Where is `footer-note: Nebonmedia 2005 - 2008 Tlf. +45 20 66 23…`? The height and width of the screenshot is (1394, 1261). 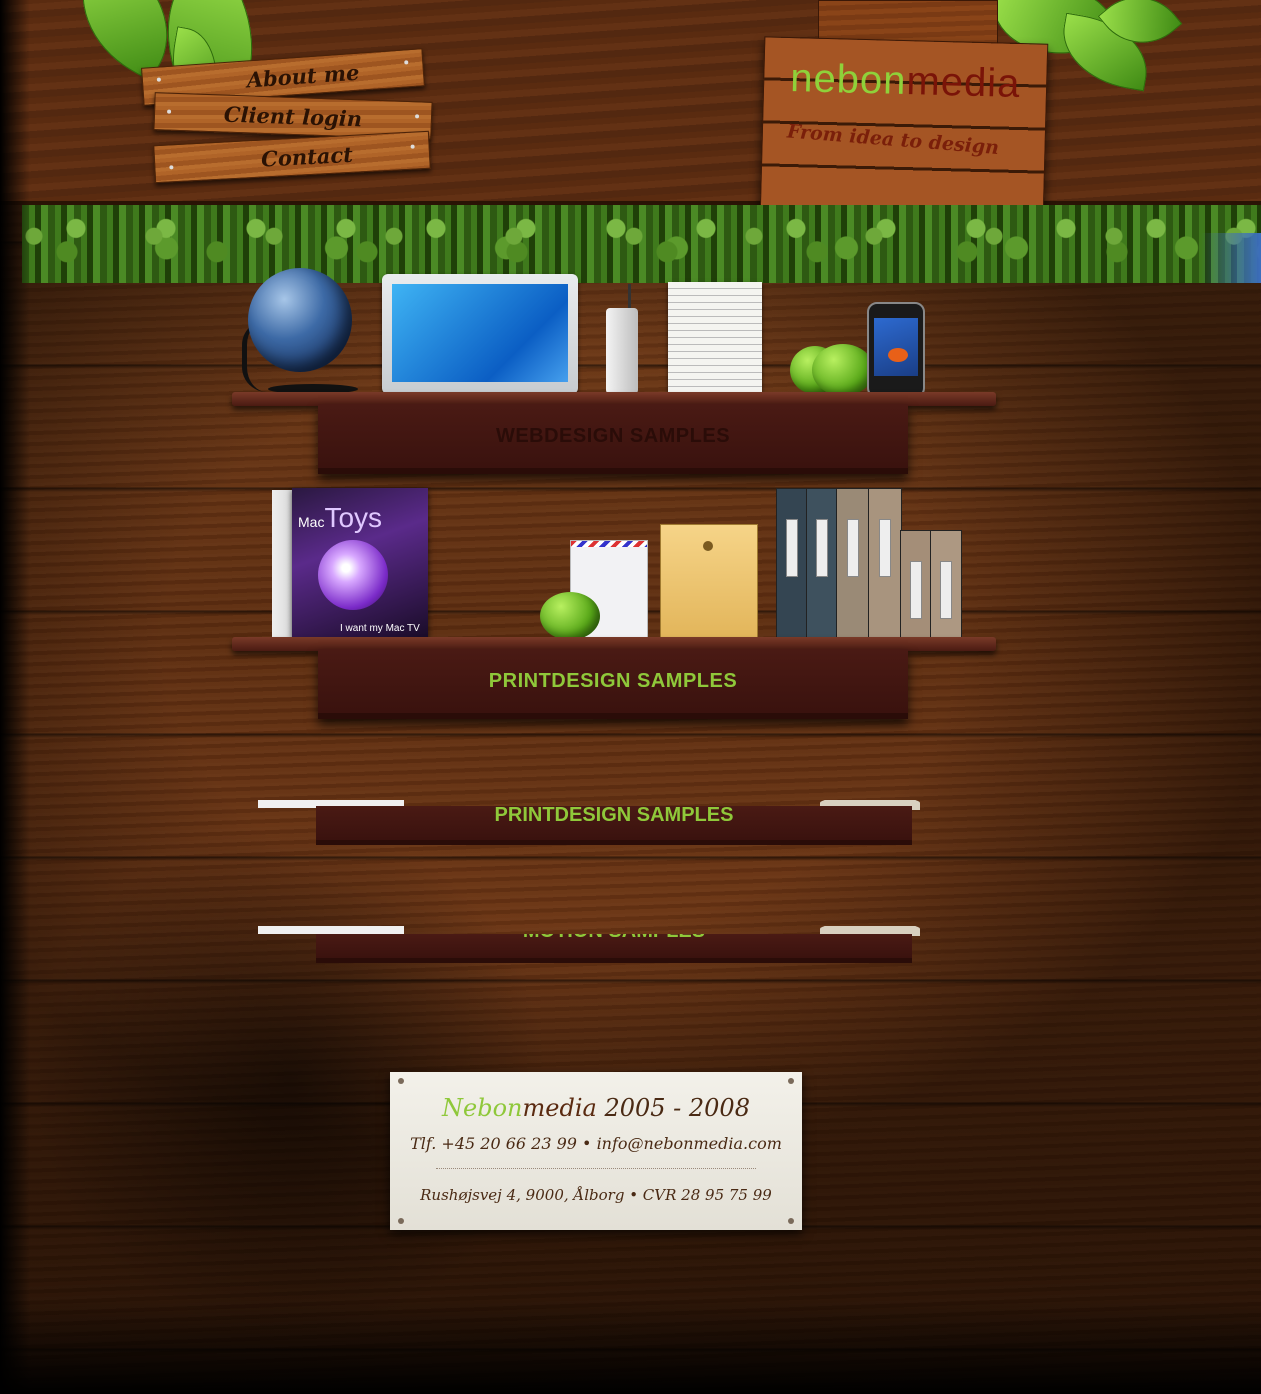
footer-note: Nebonmedia 2005 - 2008 Tlf. +45 20 66 23… is located at coordinates (596, 1151).